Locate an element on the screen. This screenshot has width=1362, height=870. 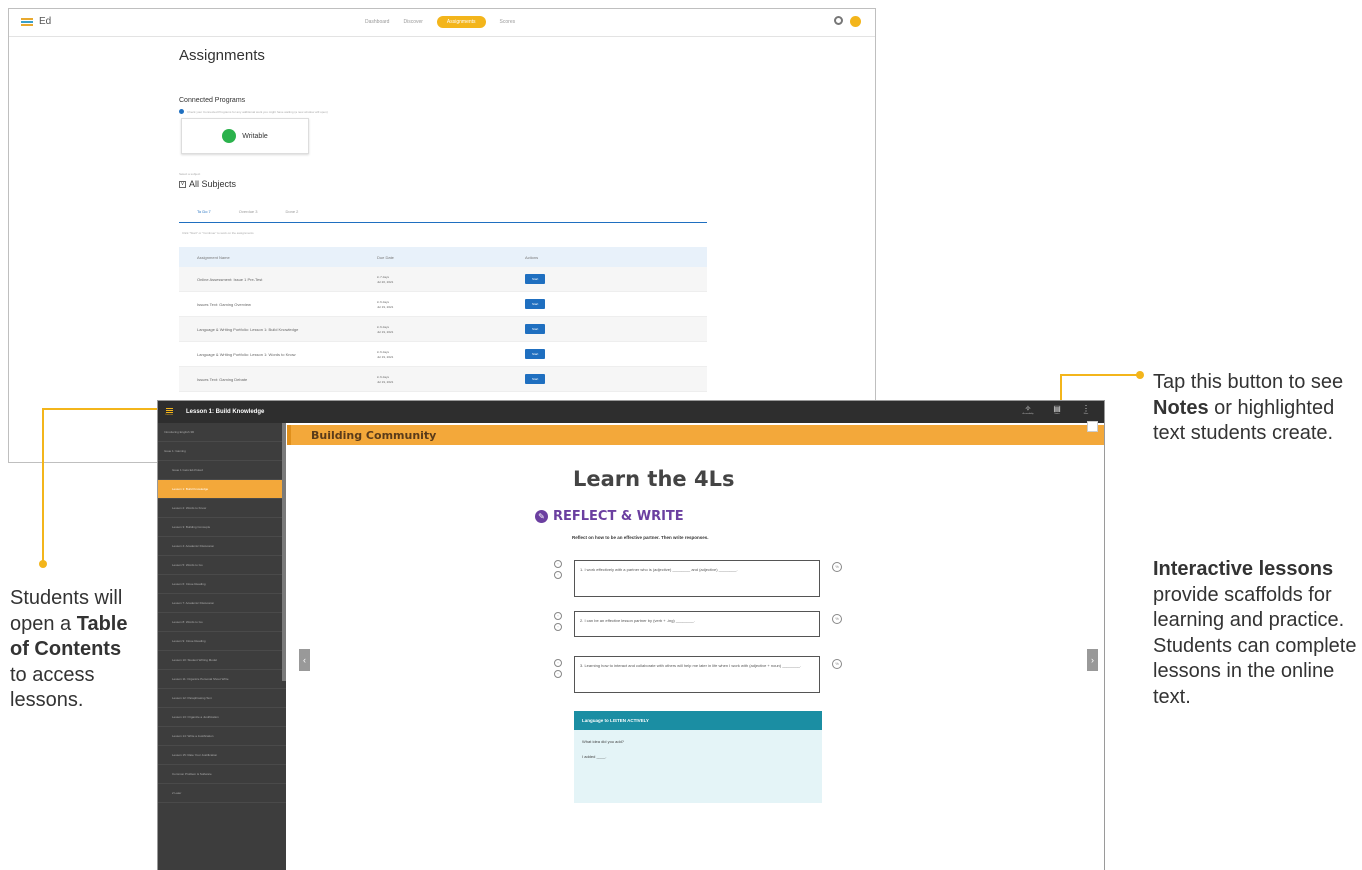
nav-discover: Discover is located at coordinates (412, 22).